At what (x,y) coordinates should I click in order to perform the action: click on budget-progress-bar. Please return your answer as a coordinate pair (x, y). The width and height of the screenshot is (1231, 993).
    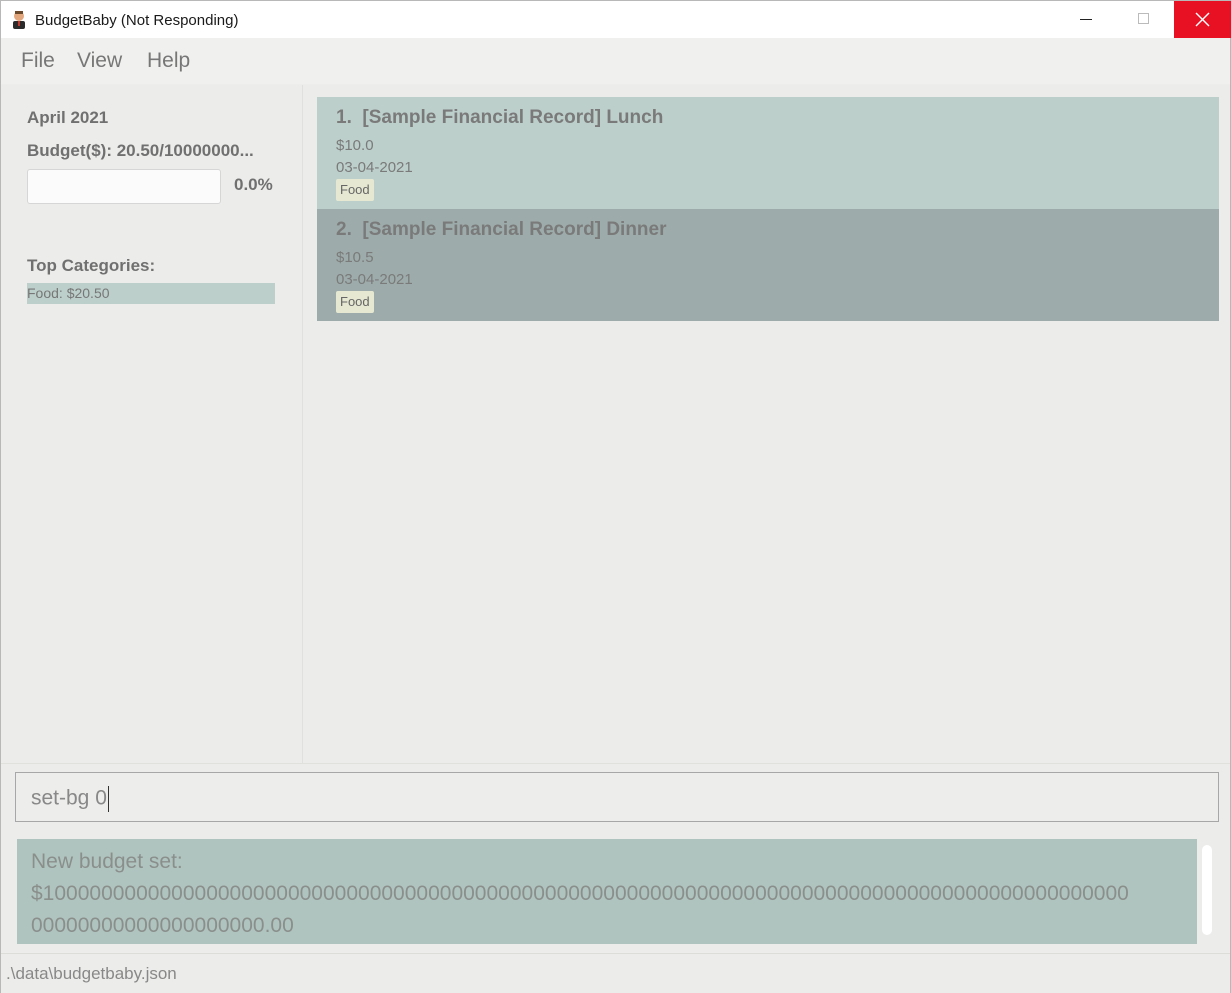
    Looking at the image, I should click on (124, 186).